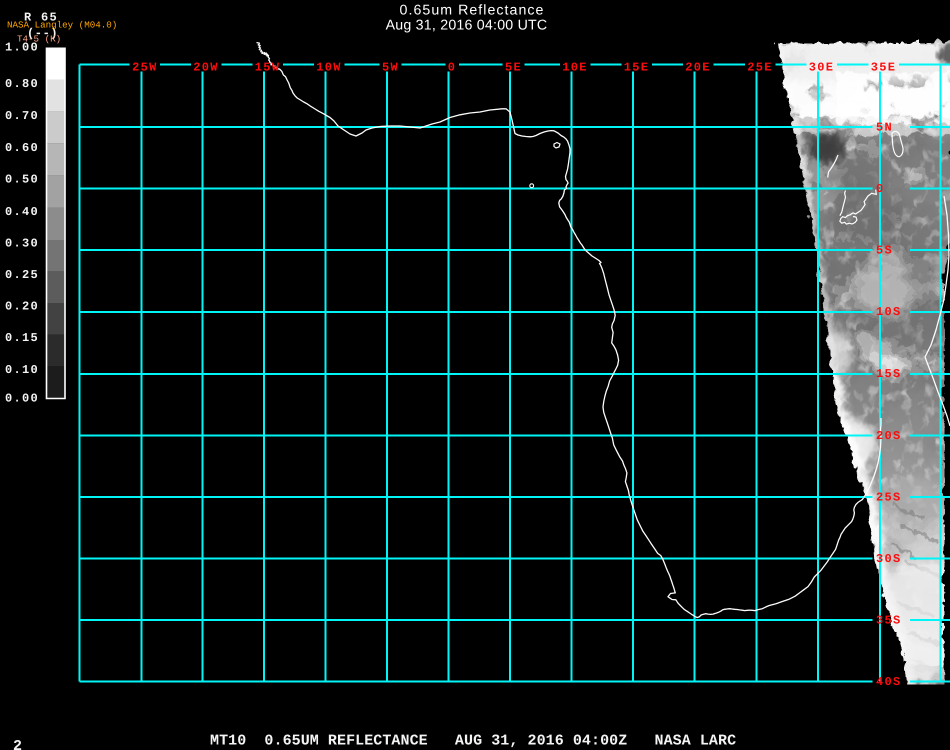  Describe the element at coordinates (390, 68) in the screenshot. I see `svg-text: 5W` at that location.